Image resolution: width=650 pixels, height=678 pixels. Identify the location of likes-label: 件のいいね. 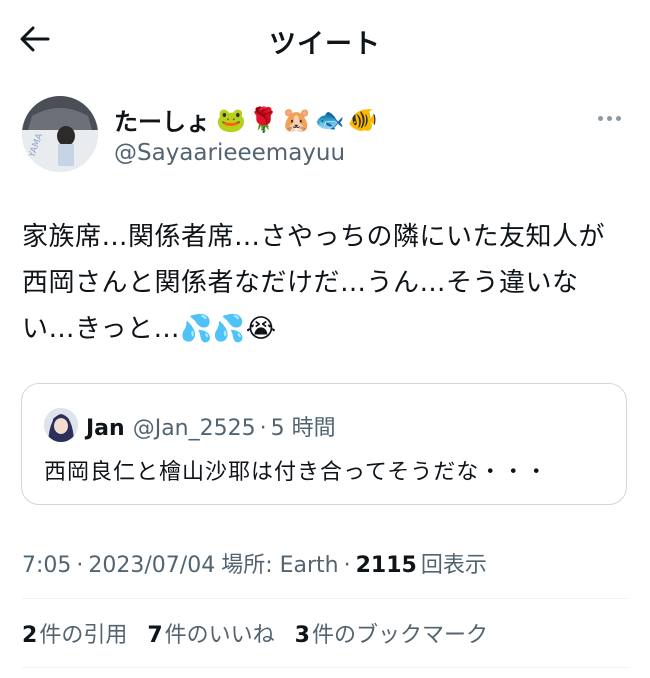
(219, 635).